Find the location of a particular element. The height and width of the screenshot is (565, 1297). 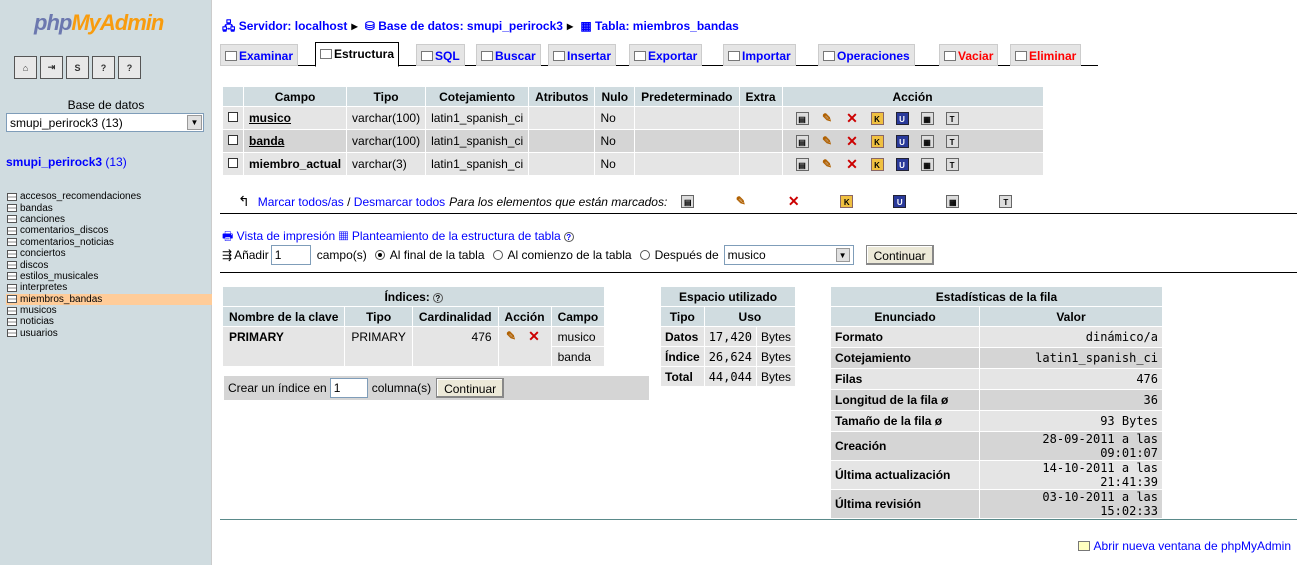

tab-buscar: Buscar is located at coordinates (508, 55).